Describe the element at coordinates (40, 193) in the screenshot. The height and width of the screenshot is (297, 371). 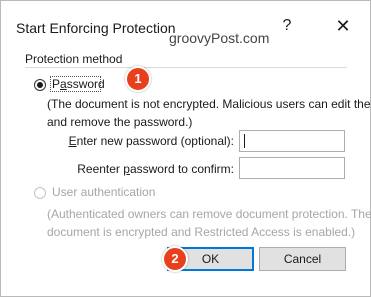
I see `user-authentication-radio` at that location.